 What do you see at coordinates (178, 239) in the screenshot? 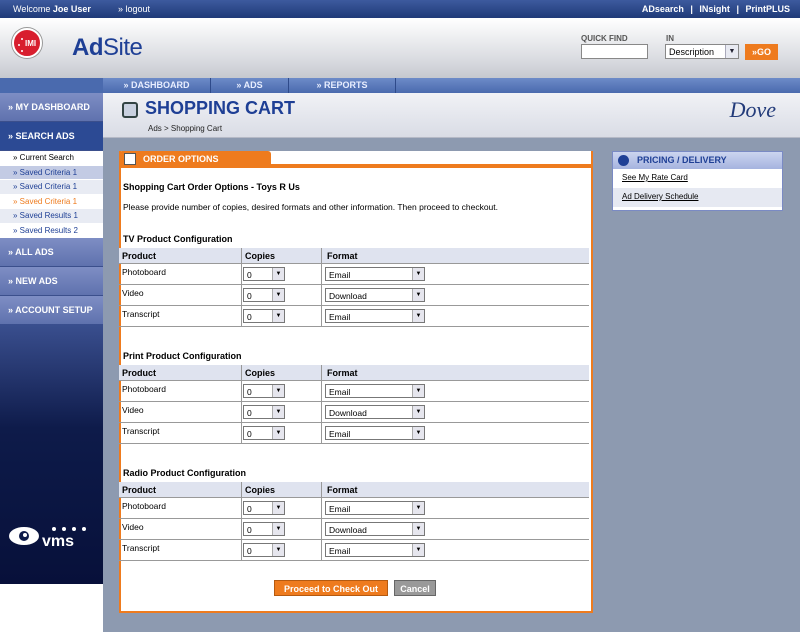
I see `section-title: TV Product Configuration` at bounding box center [178, 239].